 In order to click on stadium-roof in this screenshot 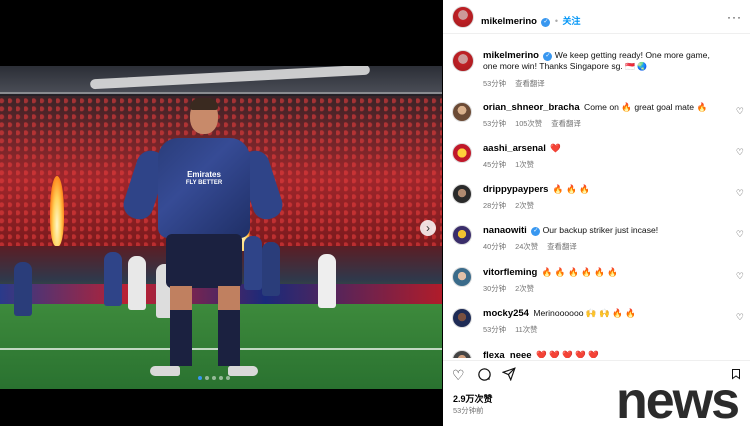, I will do `click(221, 80)`.